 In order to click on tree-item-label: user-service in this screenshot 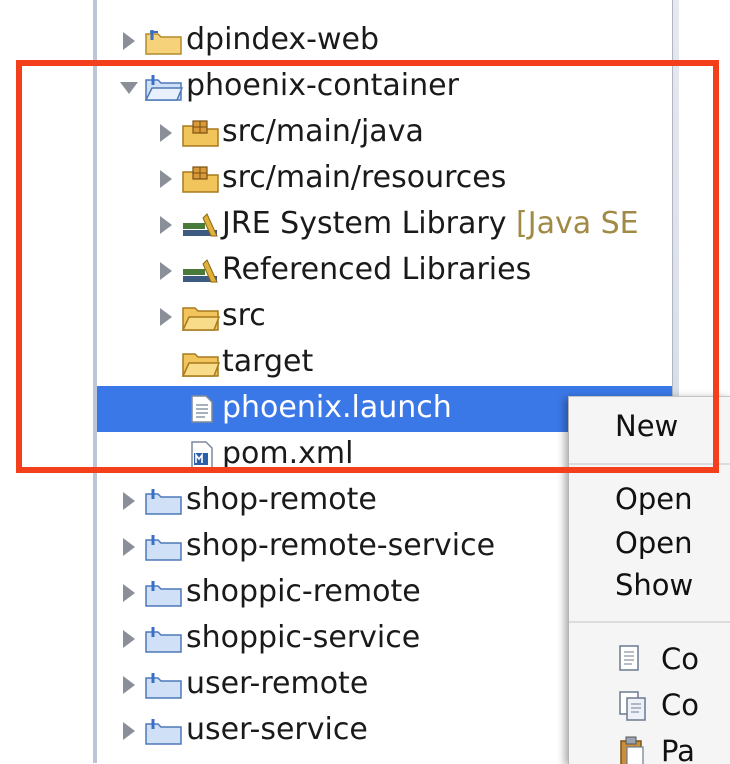, I will do `click(277, 729)`.